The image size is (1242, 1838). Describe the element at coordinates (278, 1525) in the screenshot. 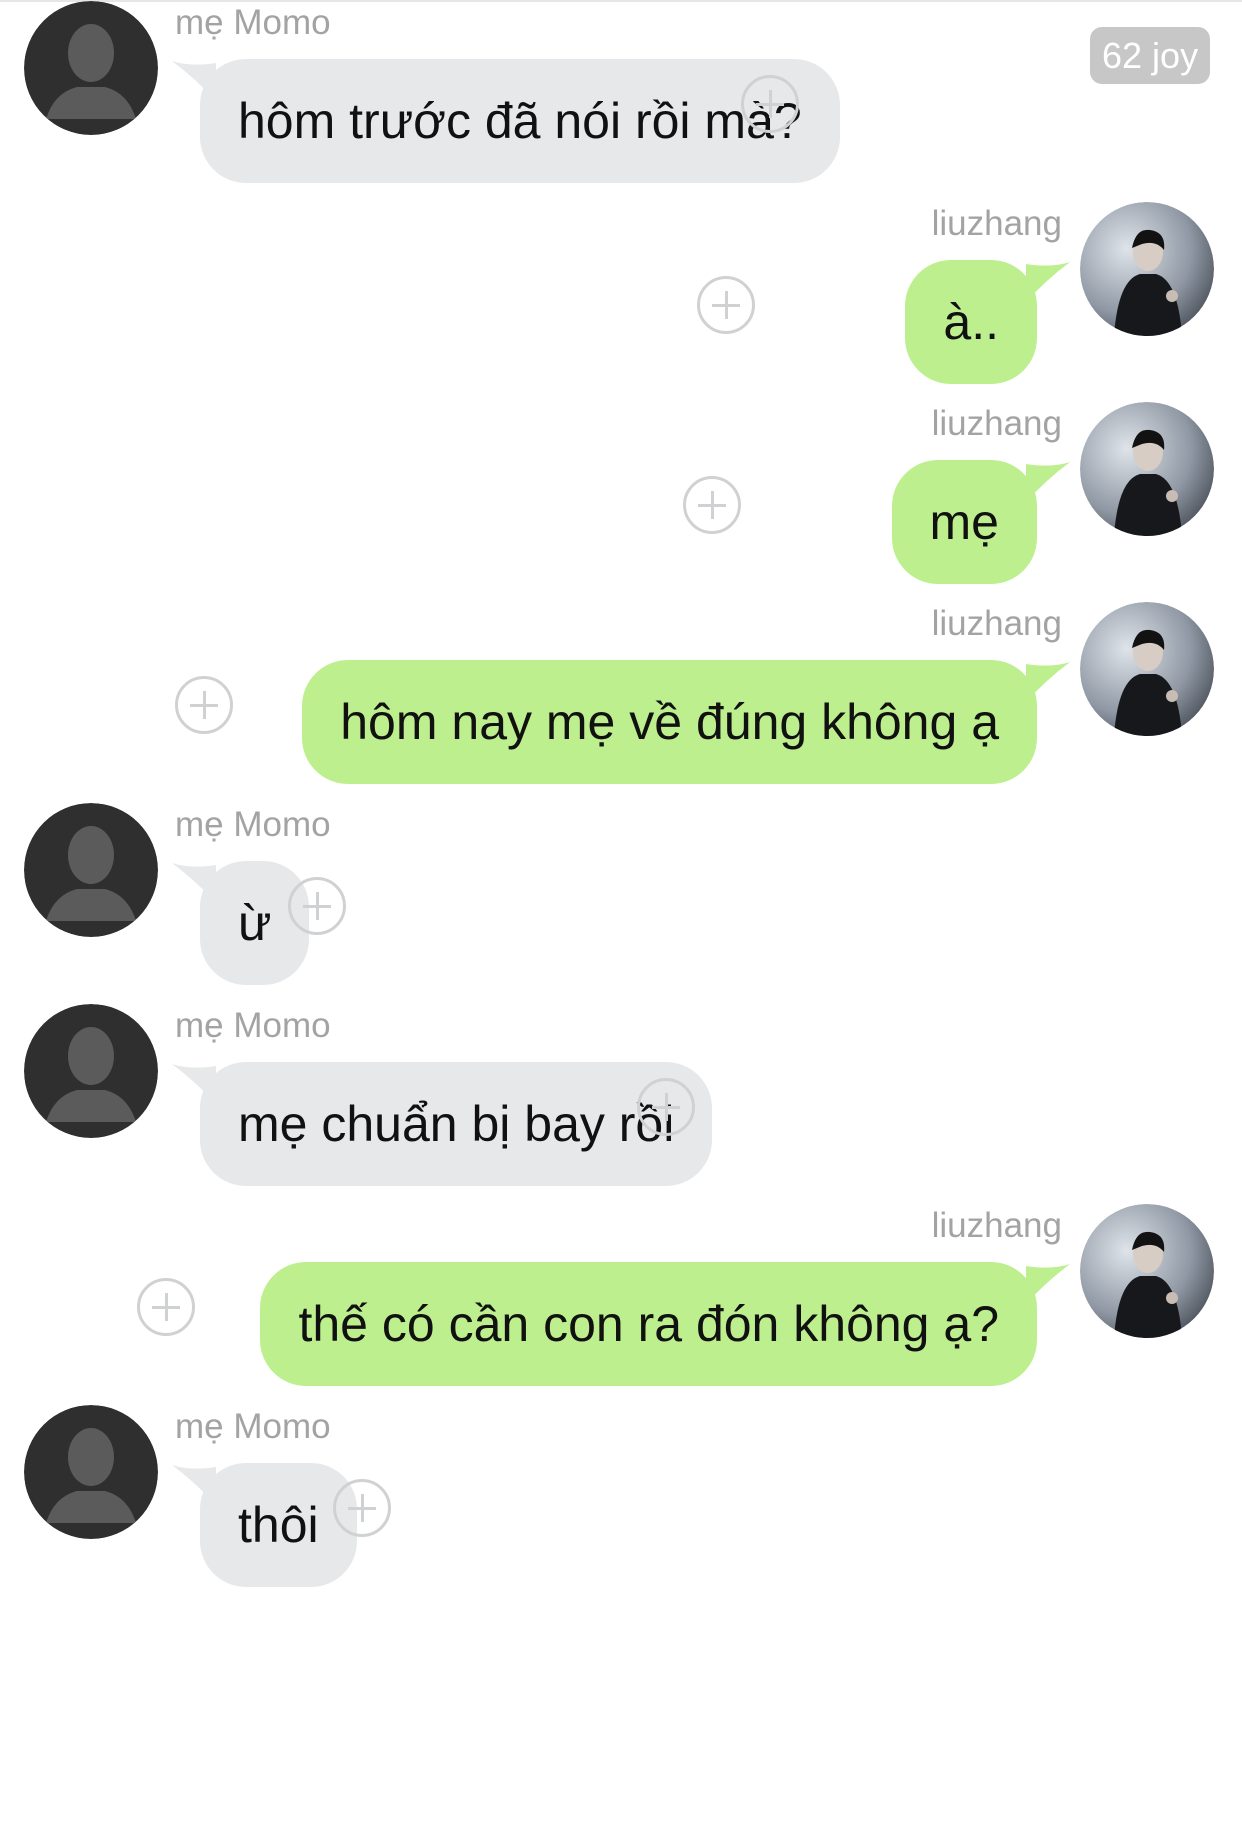

I see `message-bubble: thôi` at that location.